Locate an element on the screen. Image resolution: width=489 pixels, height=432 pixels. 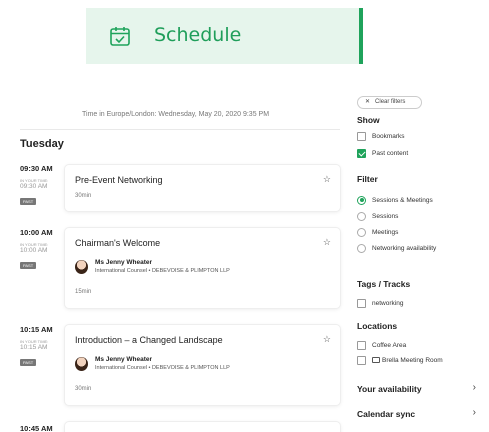
option-label: Coffee Area is located at coordinates (389, 345).